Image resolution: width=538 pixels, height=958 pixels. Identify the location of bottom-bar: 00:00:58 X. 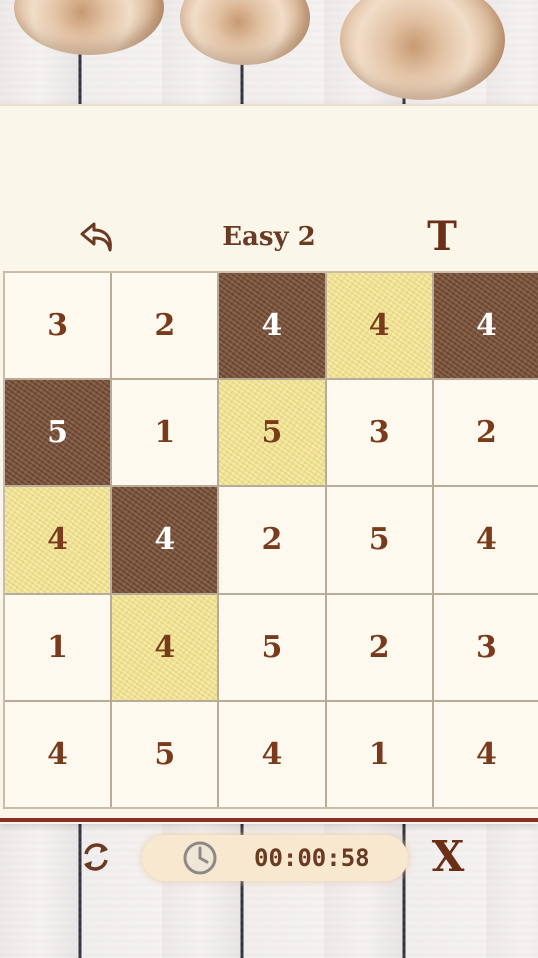
(269, 860).